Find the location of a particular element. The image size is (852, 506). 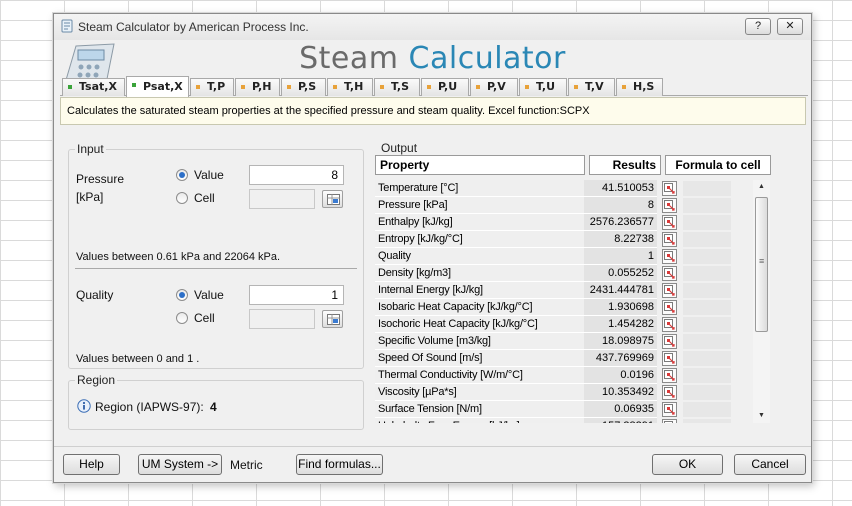

quality-value-radio-label: Value is located at coordinates (209, 295).